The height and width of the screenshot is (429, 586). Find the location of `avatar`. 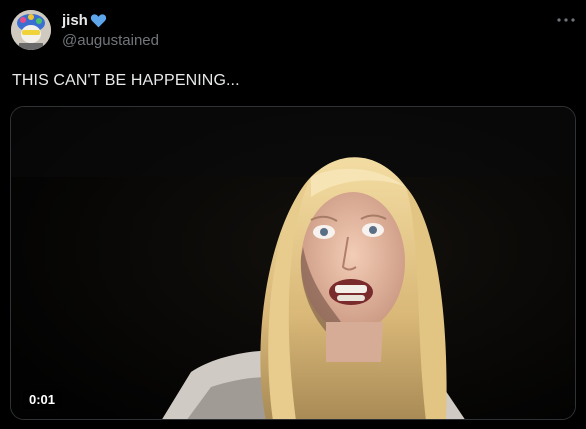

avatar is located at coordinates (31, 30).